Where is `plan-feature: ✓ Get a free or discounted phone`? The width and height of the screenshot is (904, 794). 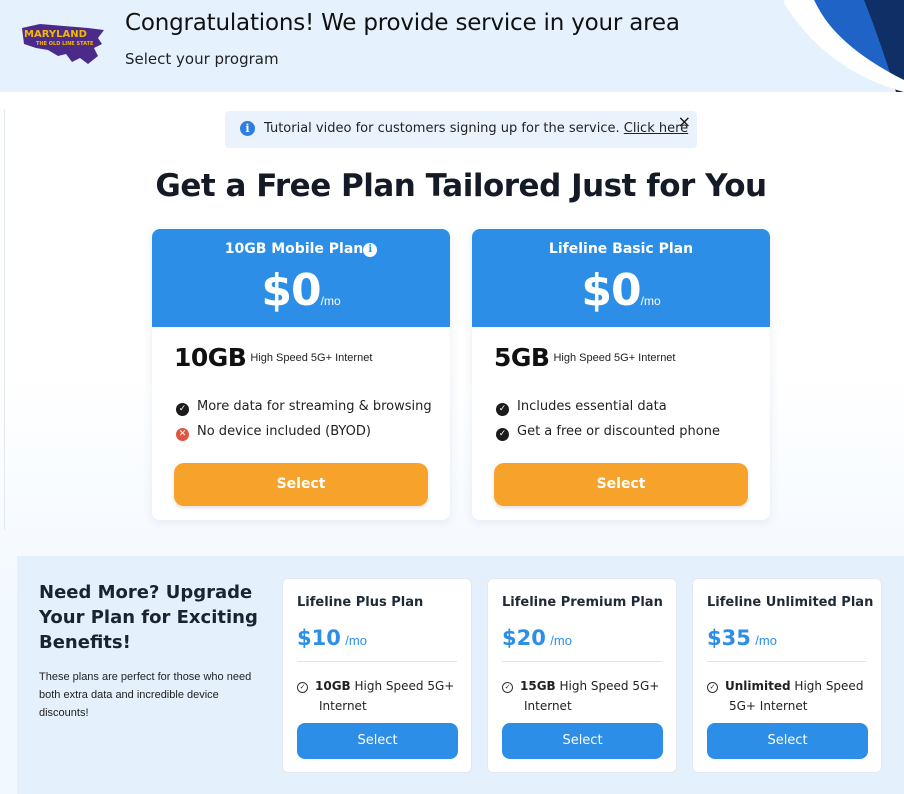 plan-feature: ✓ Get a free or discounted phone is located at coordinates (608, 432).